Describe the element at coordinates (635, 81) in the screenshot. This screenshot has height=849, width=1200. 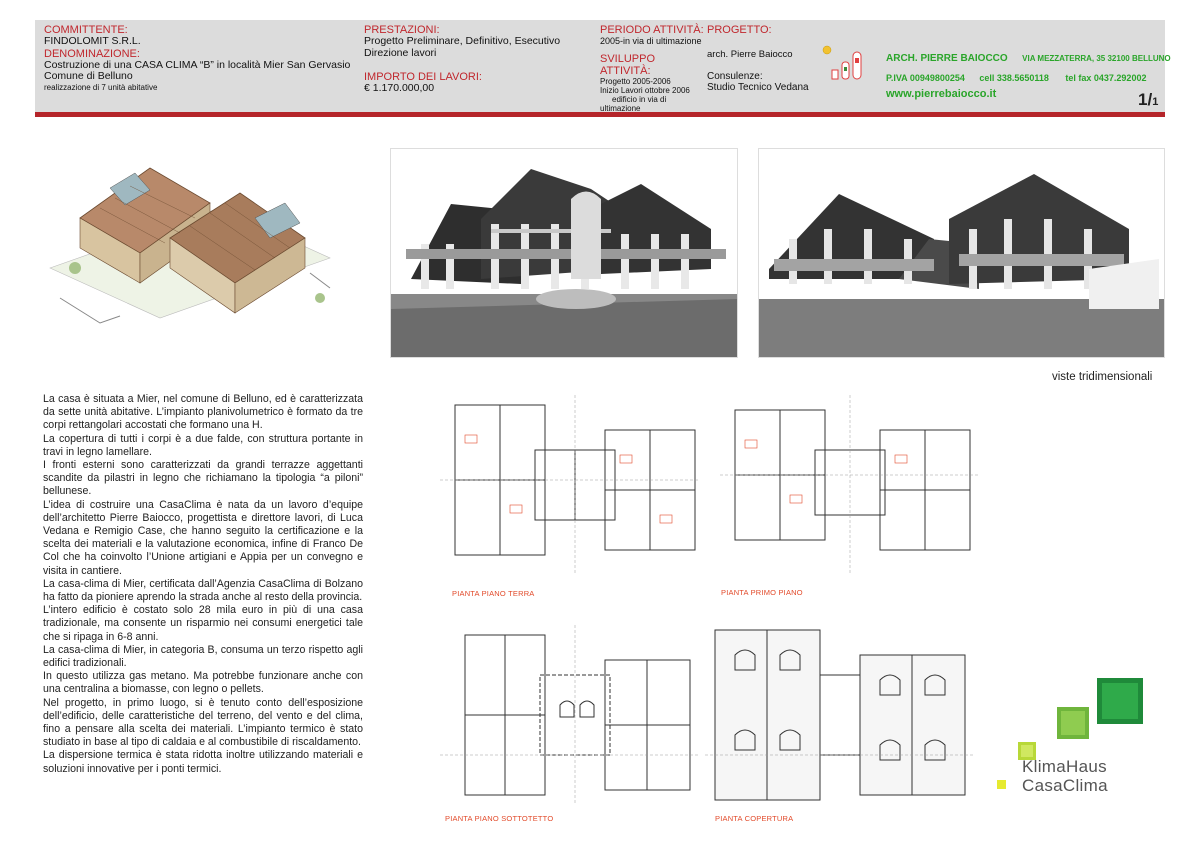
I see `sviluppo-line-1: Progetto 2005-2006` at that location.